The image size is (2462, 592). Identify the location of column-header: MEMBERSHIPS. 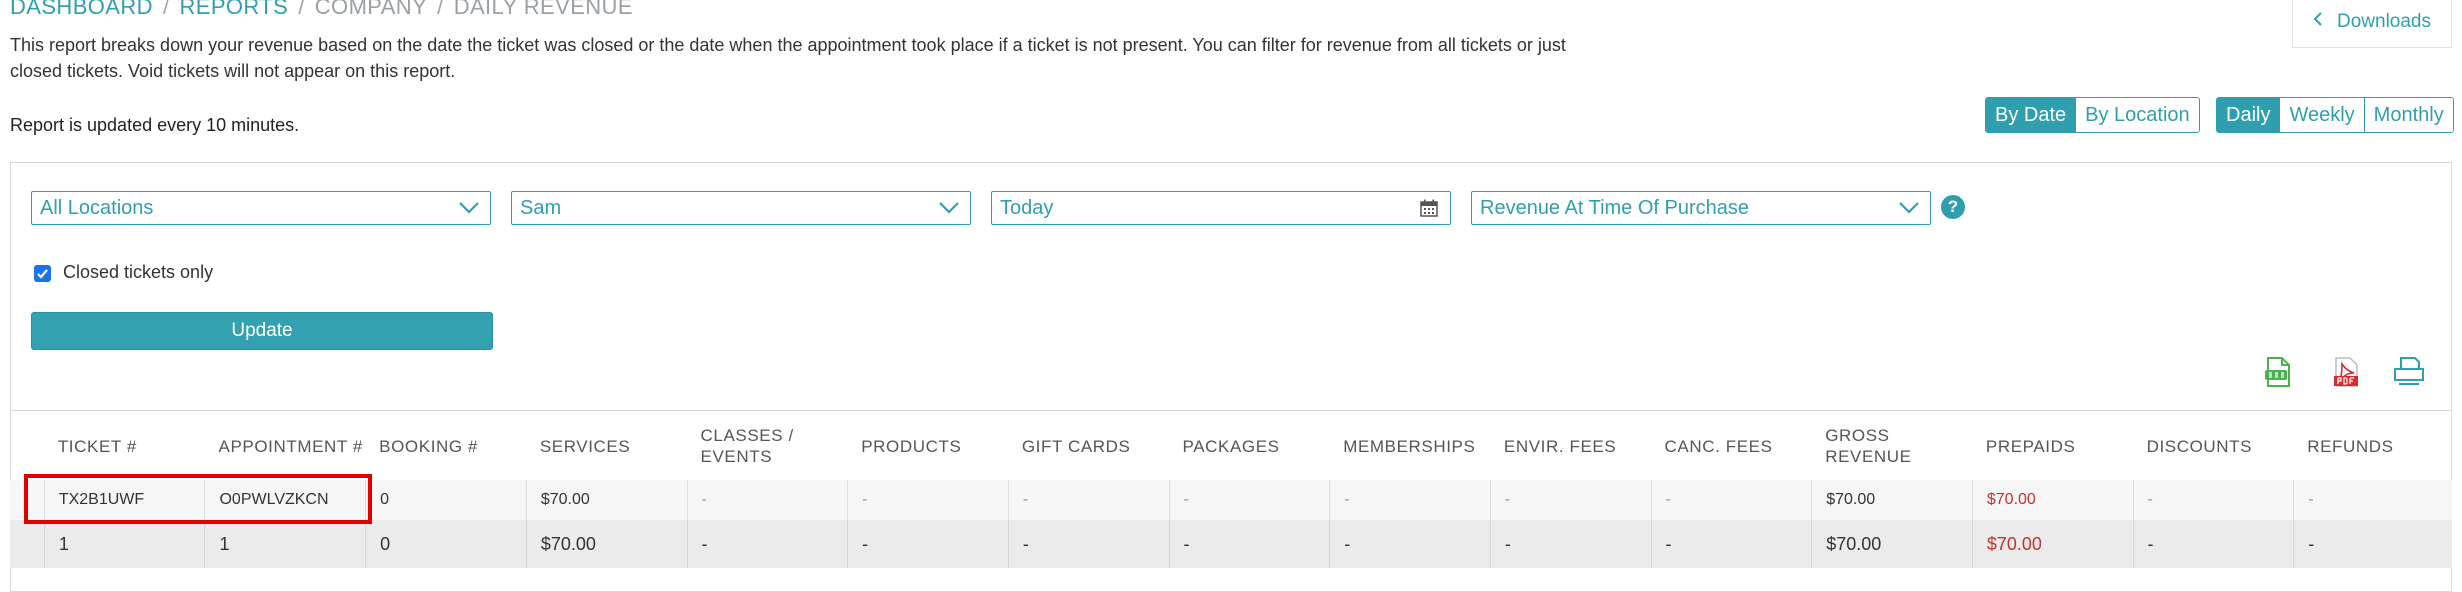
(1409, 446).